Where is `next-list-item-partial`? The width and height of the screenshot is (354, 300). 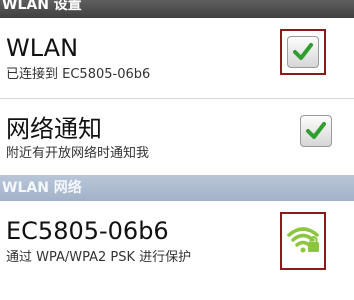
next-list-item-partial is located at coordinates (177, 292).